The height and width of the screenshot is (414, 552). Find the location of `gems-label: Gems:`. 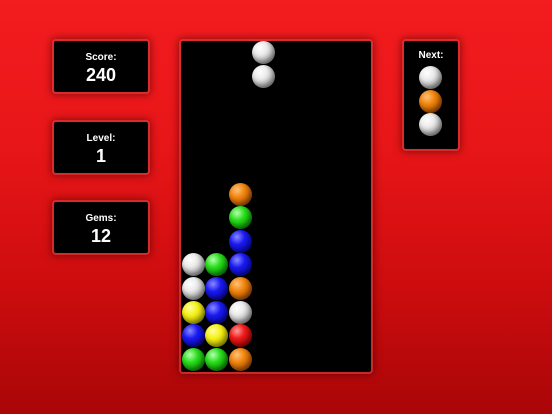

gems-label: Gems: is located at coordinates (101, 218).